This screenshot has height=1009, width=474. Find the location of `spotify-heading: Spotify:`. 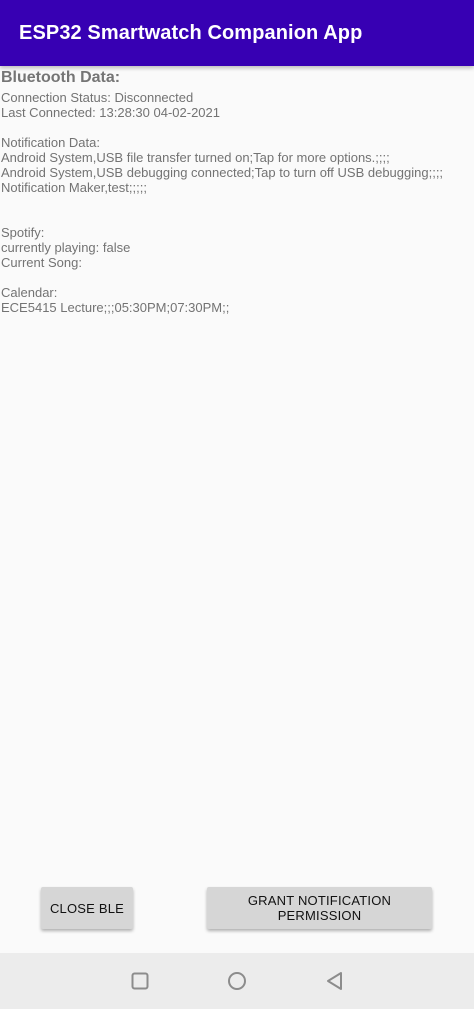

spotify-heading: Spotify: is located at coordinates (23, 232).